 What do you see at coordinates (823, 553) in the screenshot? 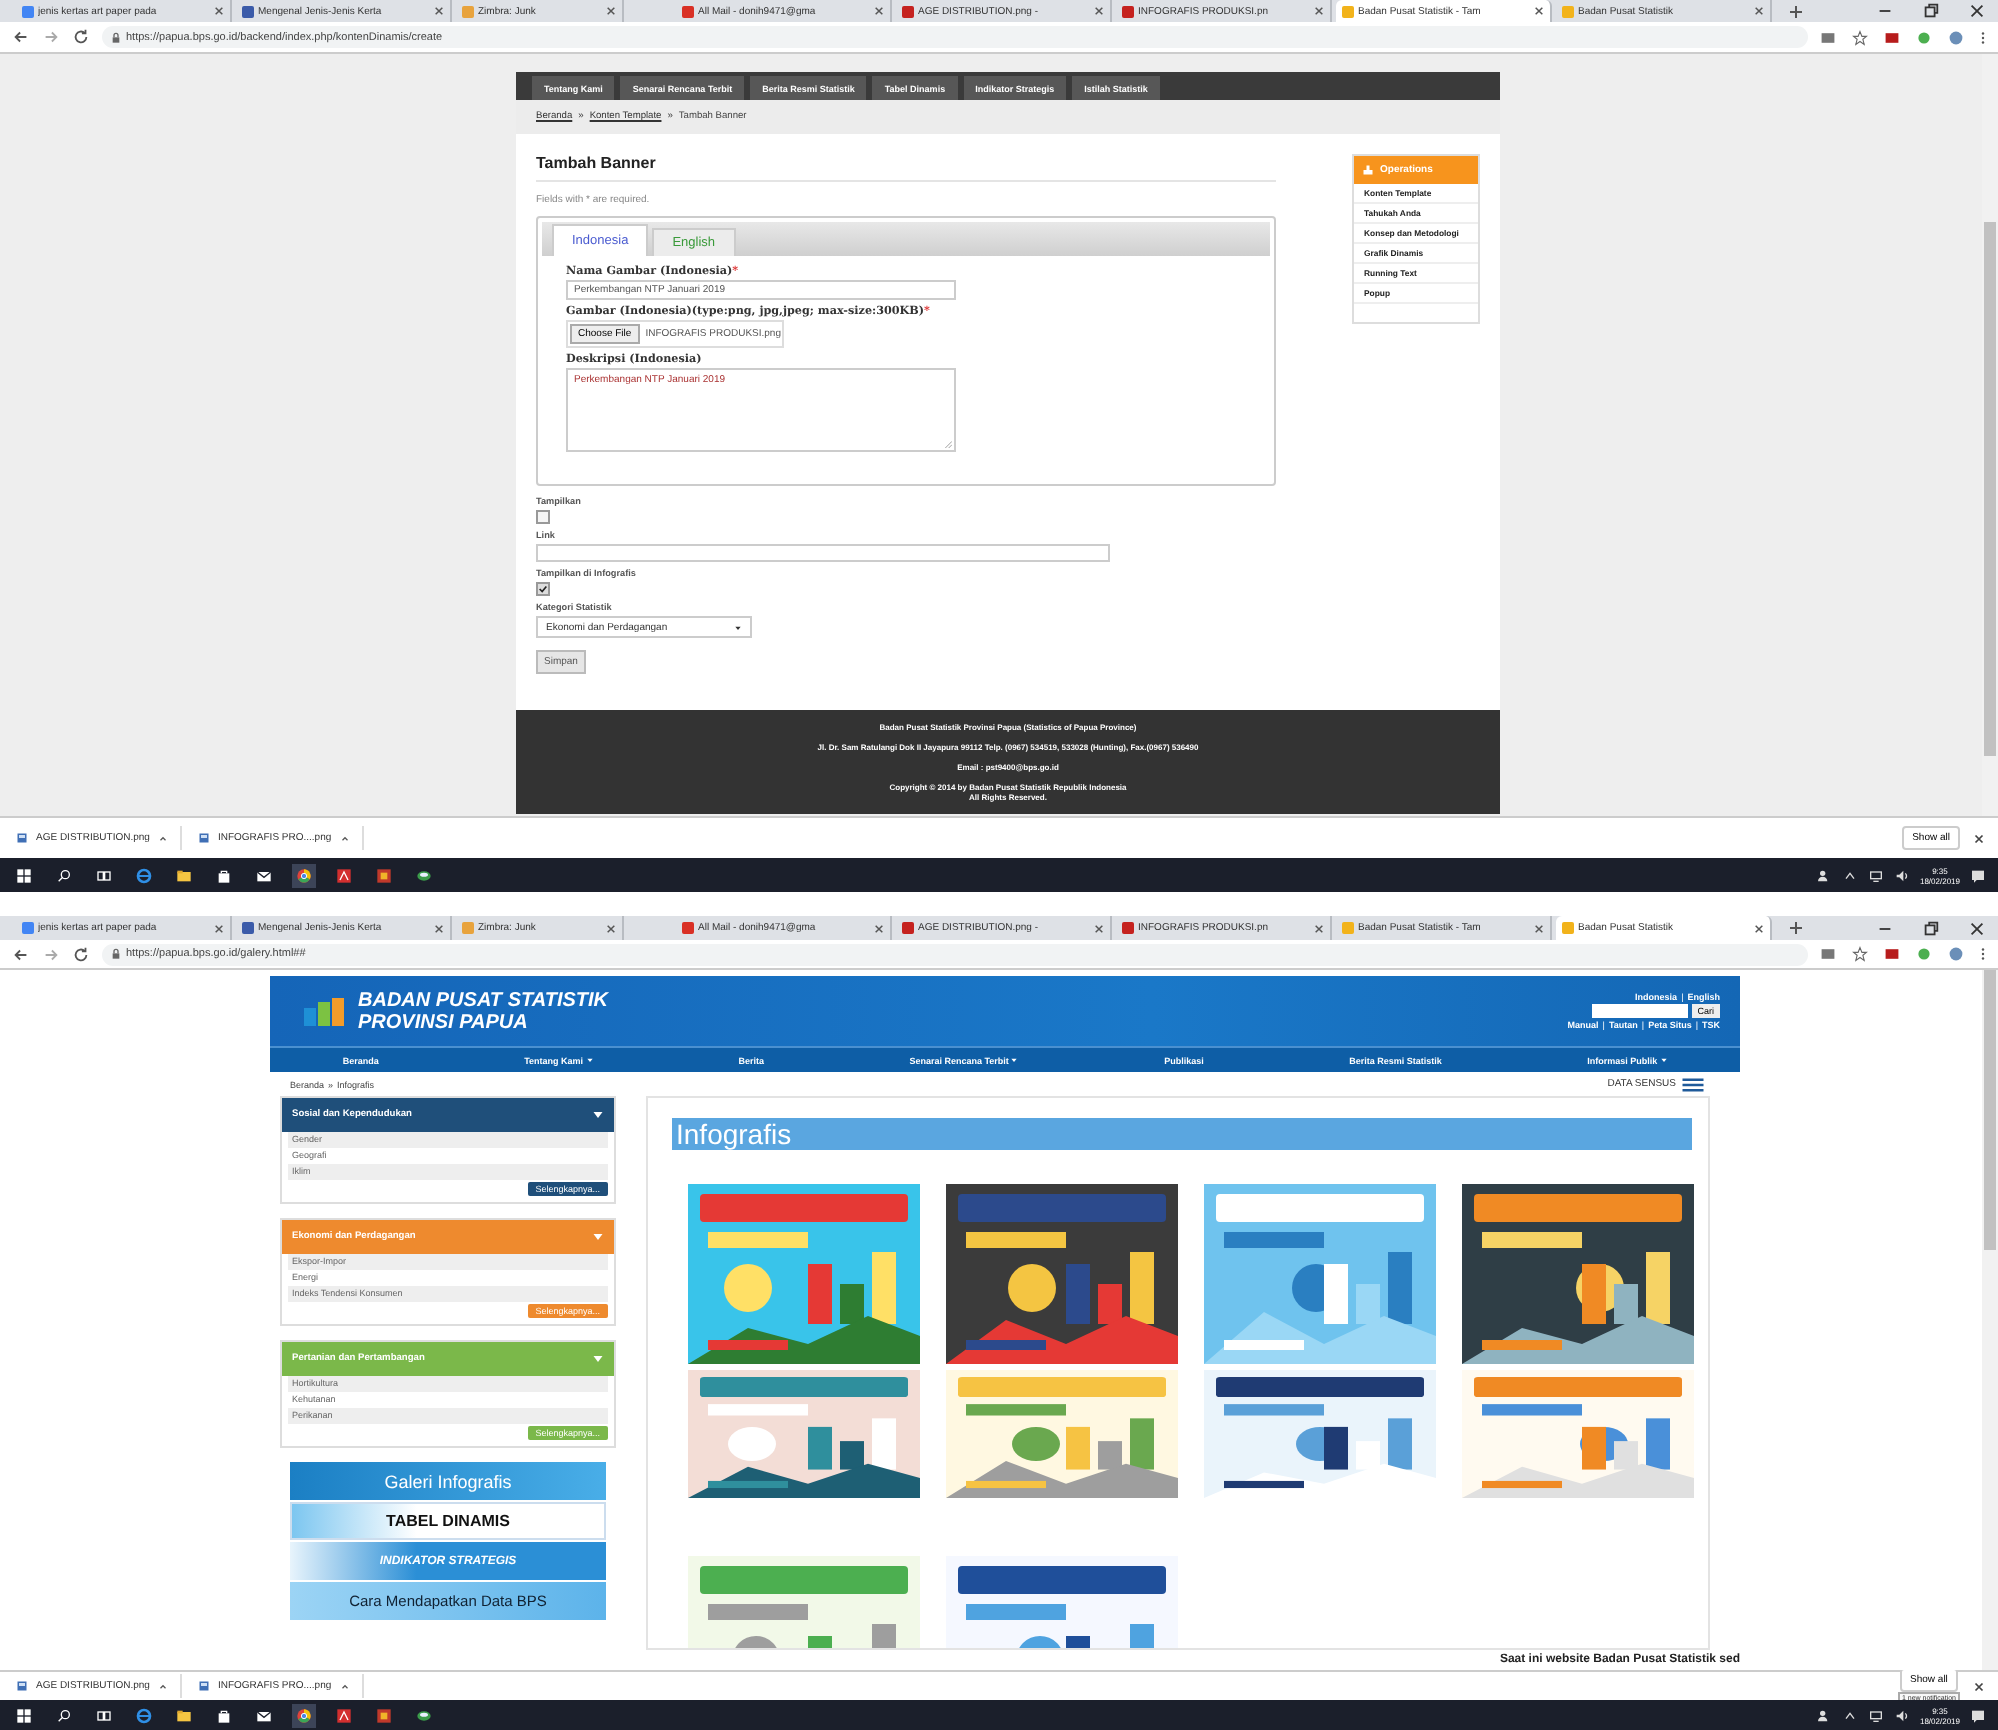
I see `input-field` at bounding box center [823, 553].